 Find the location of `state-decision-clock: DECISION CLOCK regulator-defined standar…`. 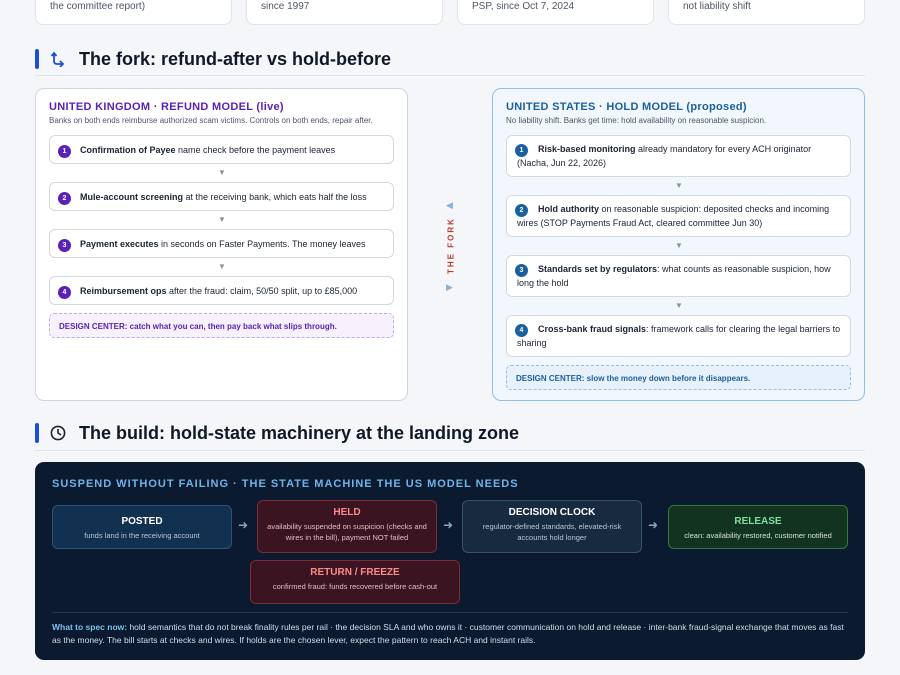

state-decision-clock: DECISION CLOCK regulator-defined standar… is located at coordinates (552, 526).